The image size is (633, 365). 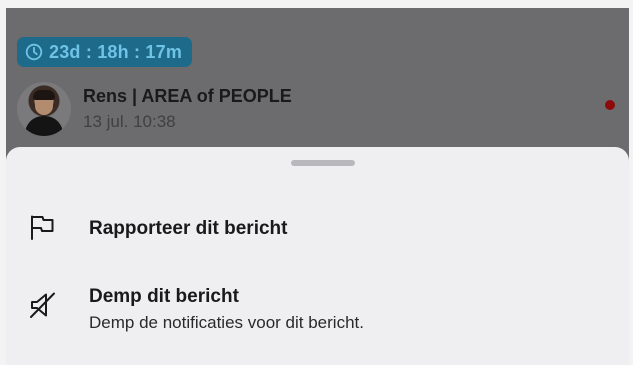 What do you see at coordinates (323, 163) in the screenshot?
I see `sheet-drag-handle` at bounding box center [323, 163].